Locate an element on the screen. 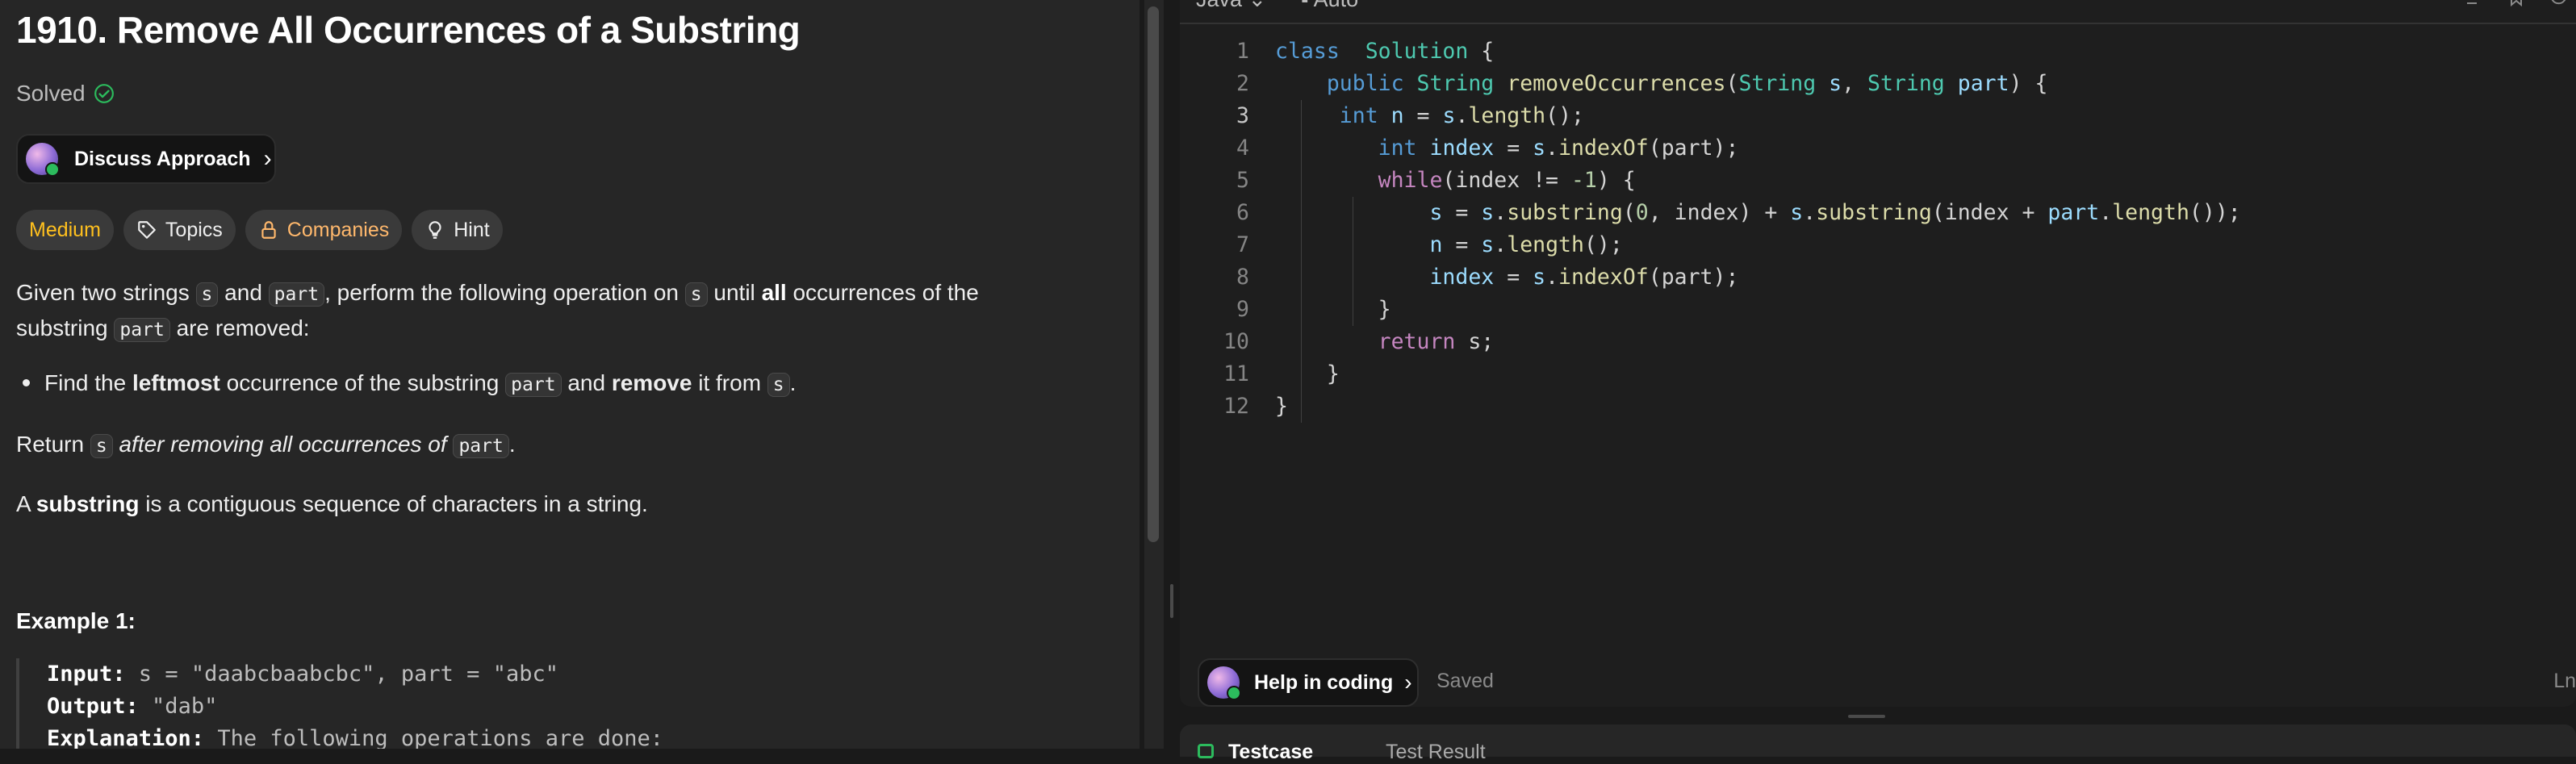  solved-label: Solved is located at coordinates (51, 93).